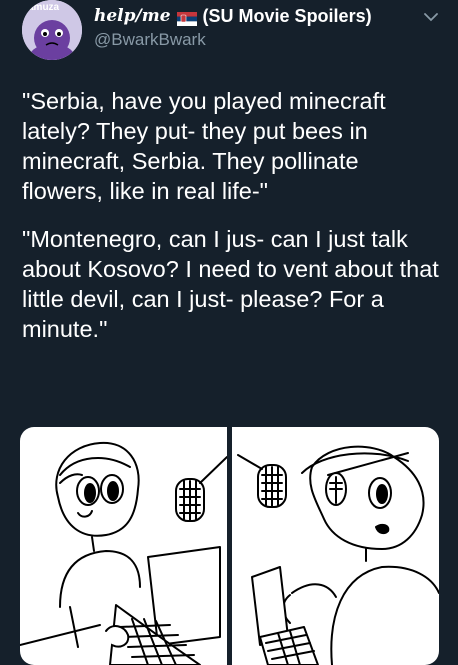  What do you see at coordinates (287, 16) in the screenshot?
I see `display-name-suffix: (SU Movie Spoilers)` at bounding box center [287, 16].